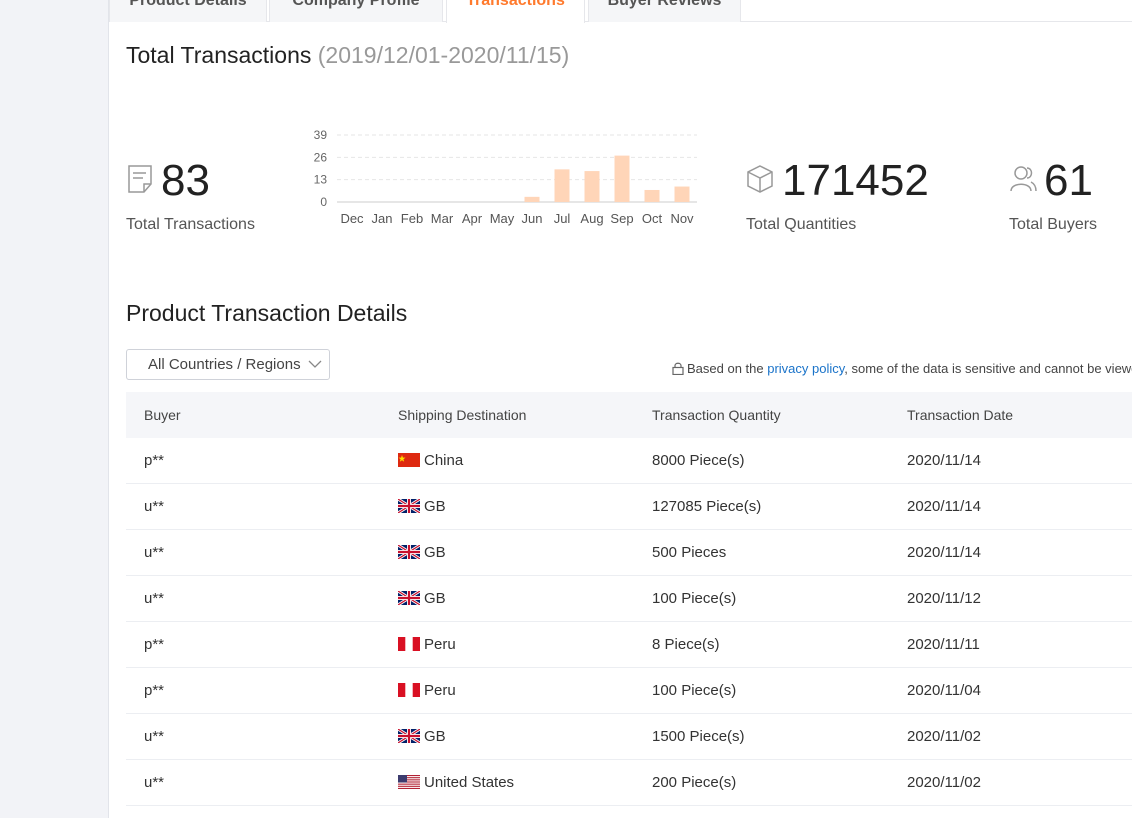 The height and width of the screenshot is (818, 1132). What do you see at coordinates (621, 218) in the screenshot?
I see `x-tick-label: Sep` at bounding box center [621, 218].